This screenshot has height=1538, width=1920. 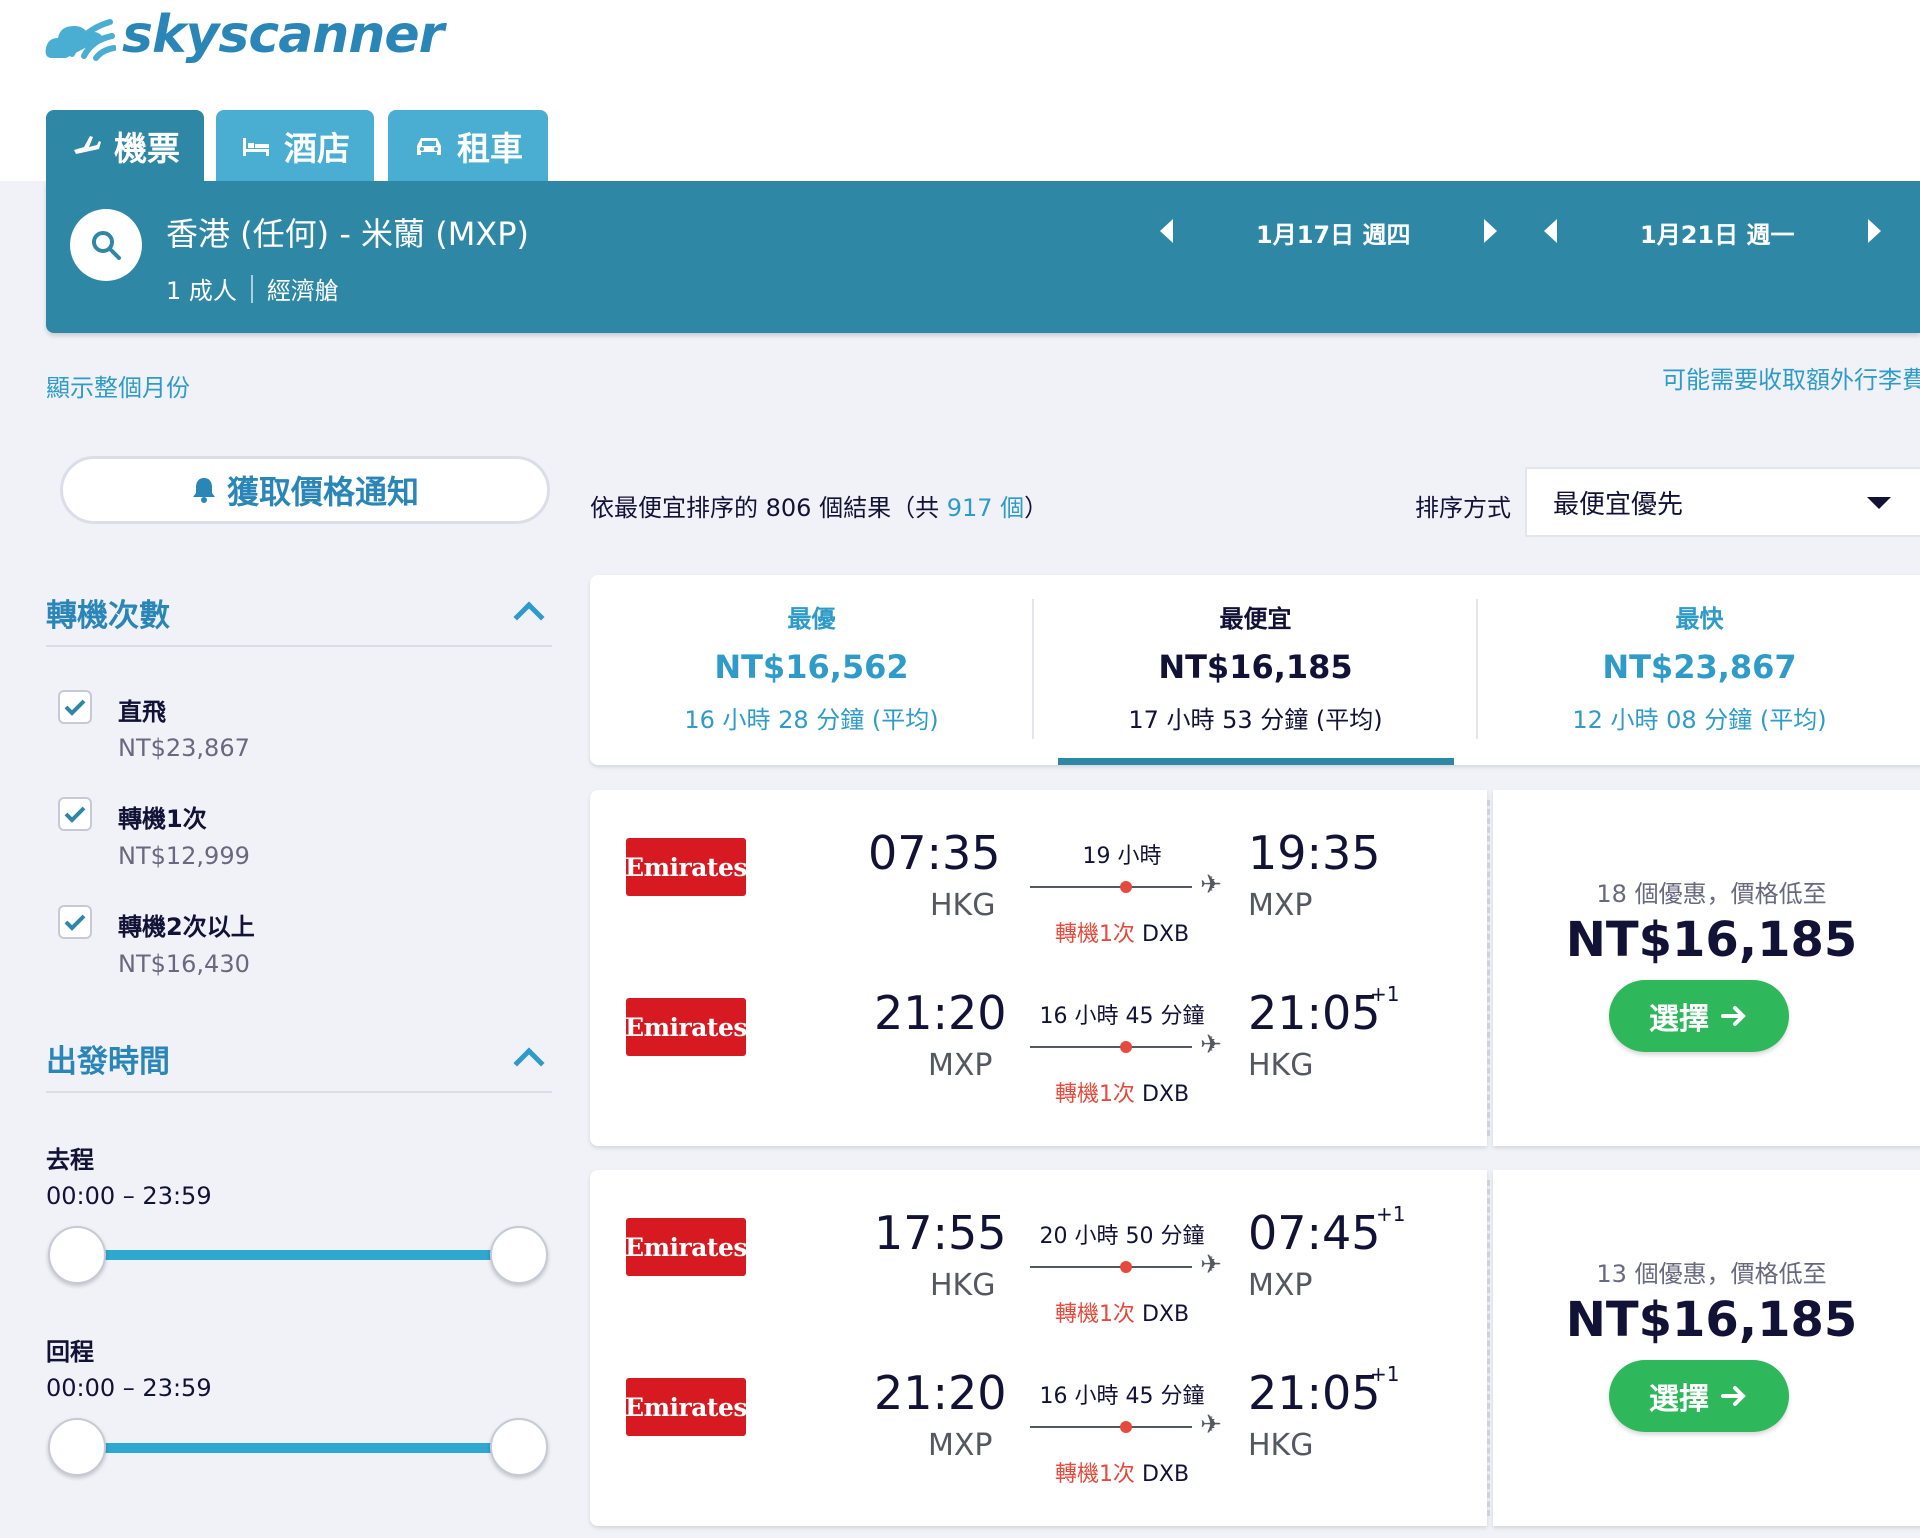 What do you see at coordinates (75, 814) in the screenshot?
I see `checkbox-one-stop` at bounding box center [75, 814].